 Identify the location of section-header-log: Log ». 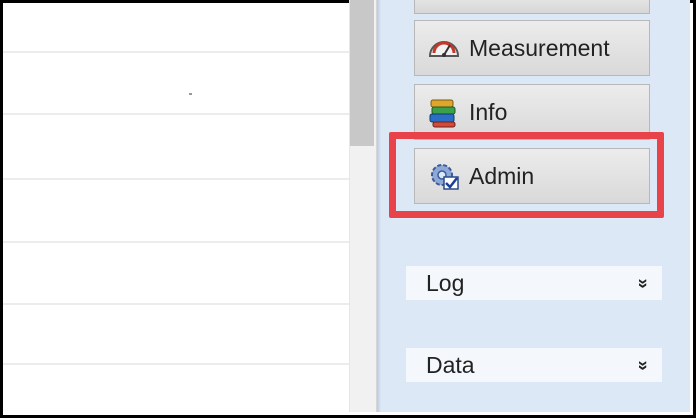
(534, 283).